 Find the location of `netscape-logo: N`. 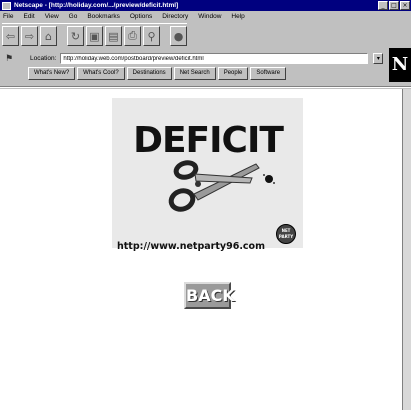

netscape-logo: N is located at coordinates (400, 65).